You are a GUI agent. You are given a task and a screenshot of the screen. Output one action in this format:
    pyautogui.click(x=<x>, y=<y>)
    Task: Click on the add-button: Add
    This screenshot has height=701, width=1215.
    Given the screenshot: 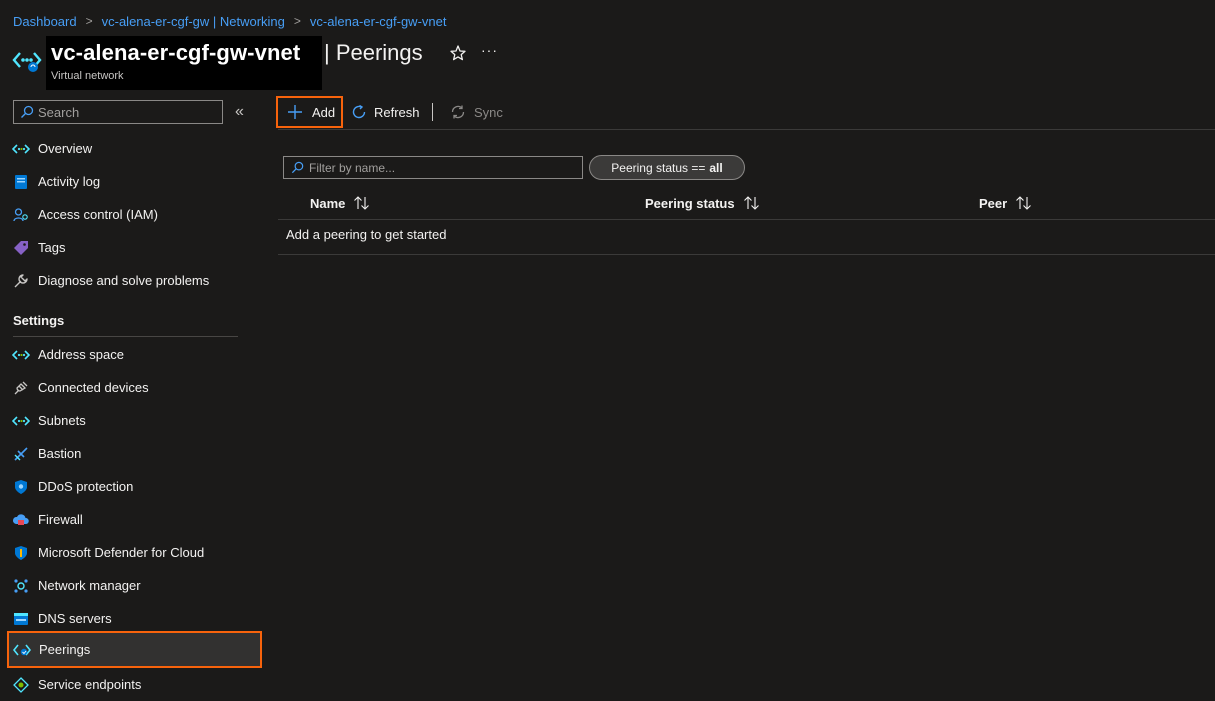 What is the action you would take?
    pyautogui.click(x=309, y=112)
    